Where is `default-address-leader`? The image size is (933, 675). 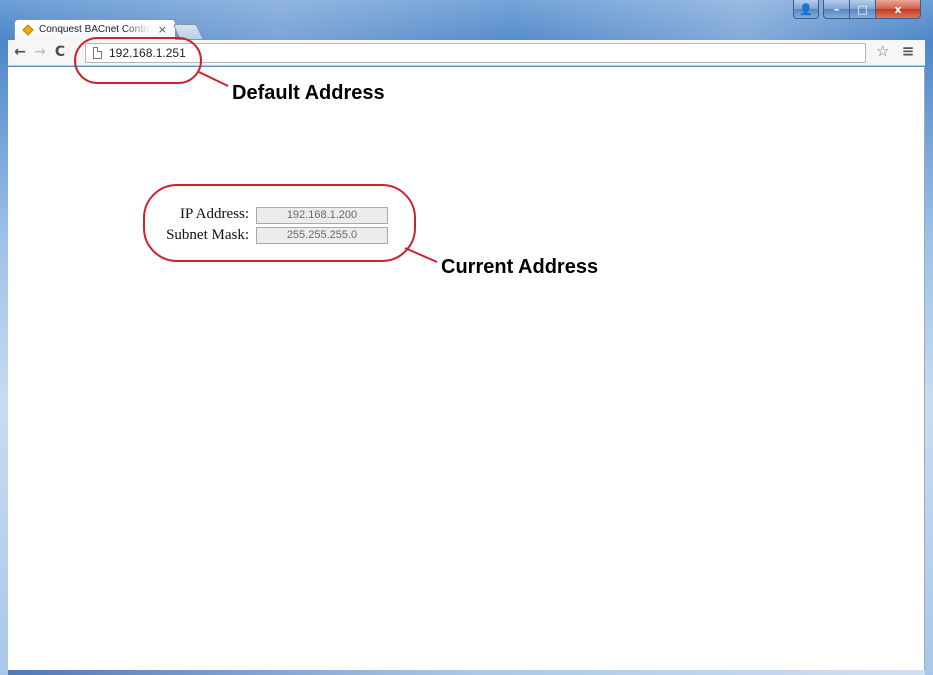 default-address-leader is located at coordinates (213, 79).